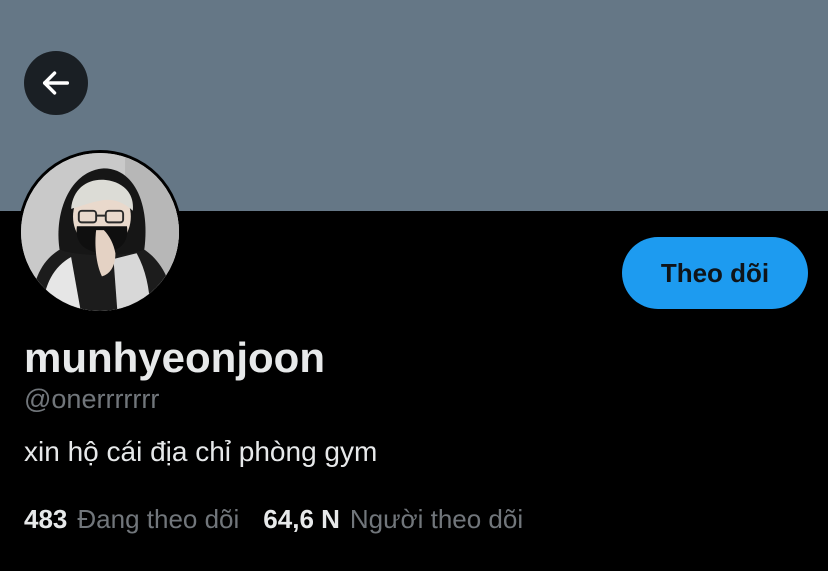  I want to click on profile-bio: xin hộ cái địa chỉ phòng gym, so click(201, 451).